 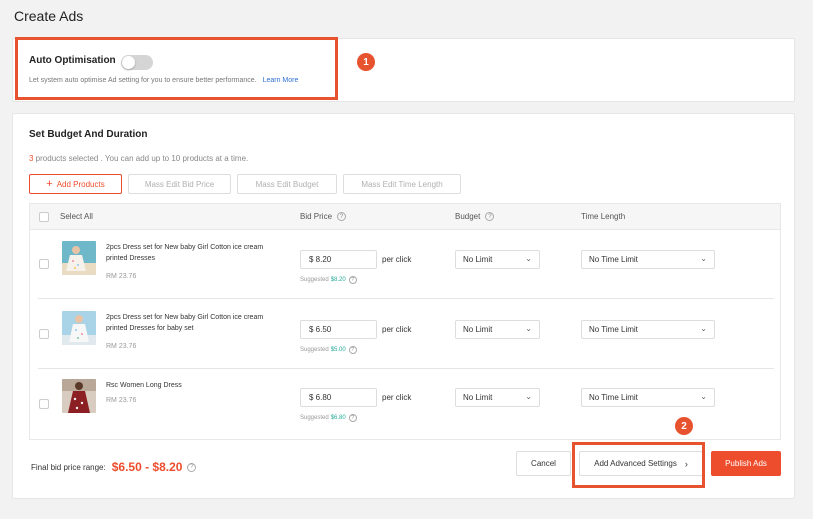 I want to click on final-bid-range: Final bid price range: $6.50 - $8.20 ?, so click(x=114, y=467).